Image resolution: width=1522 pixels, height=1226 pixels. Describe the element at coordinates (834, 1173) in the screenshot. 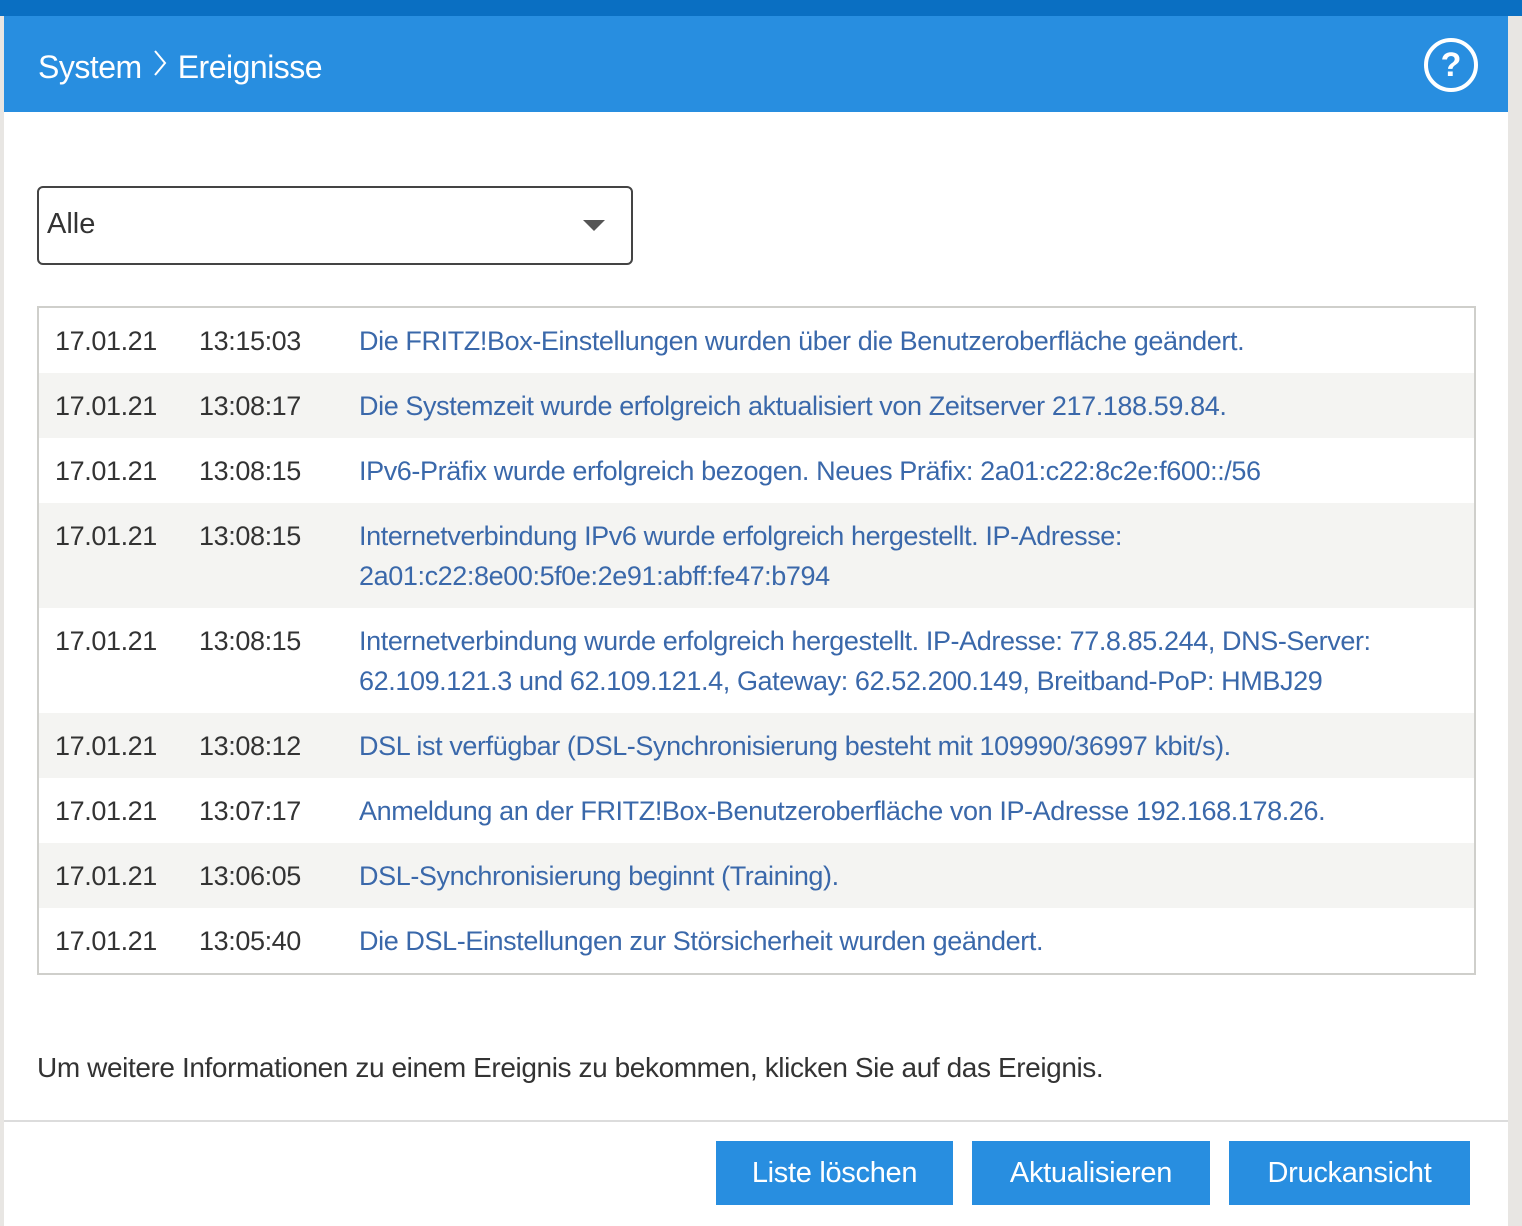

I see `clear-list-button: Liste löschen` at that location.